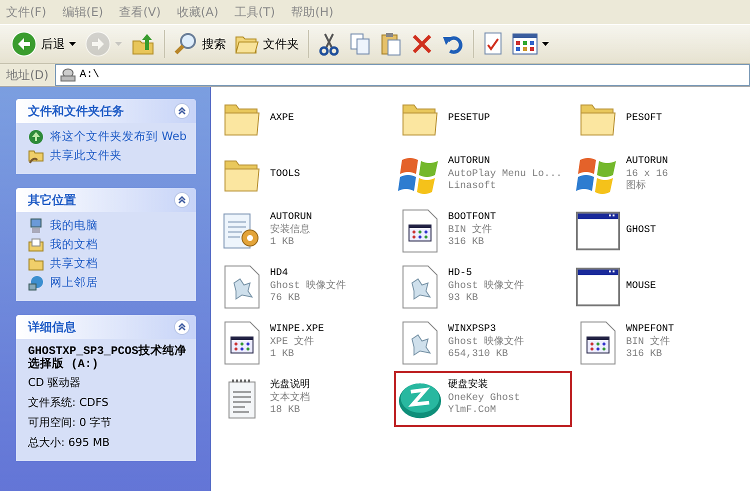  What do you see at coordinates (661, 231) in the screenshot?
I see `file-item: GHOST` at bounding box center [661, 231].